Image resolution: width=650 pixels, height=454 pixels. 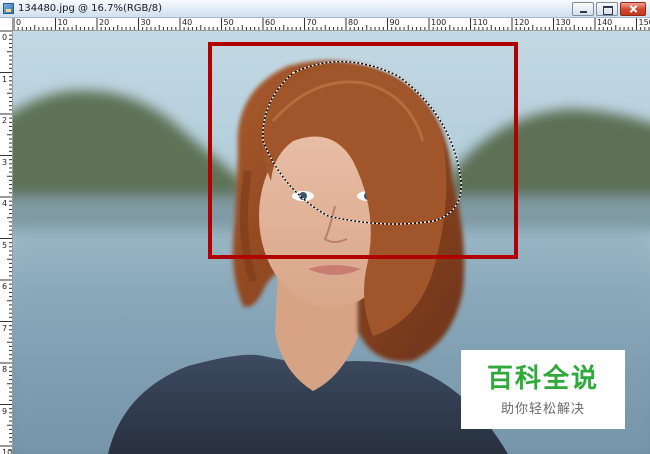 I want to click on ruler-label-left: 2, so click(x=5, y=120).